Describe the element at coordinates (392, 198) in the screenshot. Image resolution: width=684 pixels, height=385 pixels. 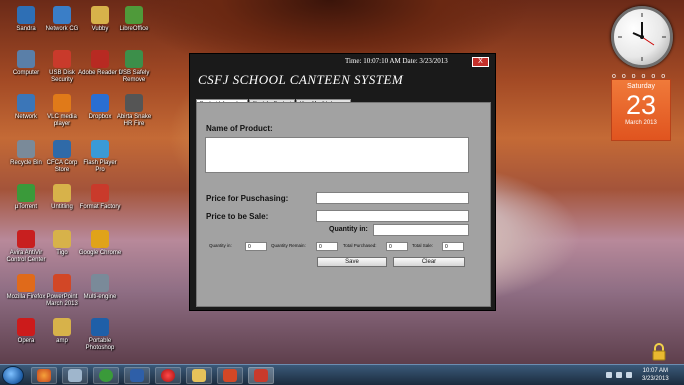
I see `price-purchase-input` at that location.